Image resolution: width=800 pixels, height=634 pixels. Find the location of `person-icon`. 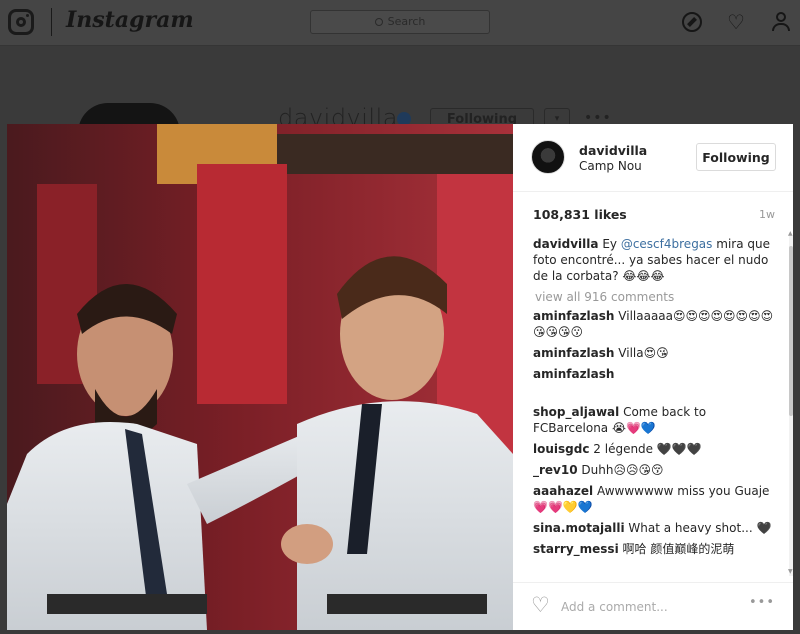

person-icon is located at coordinates (782, 22).